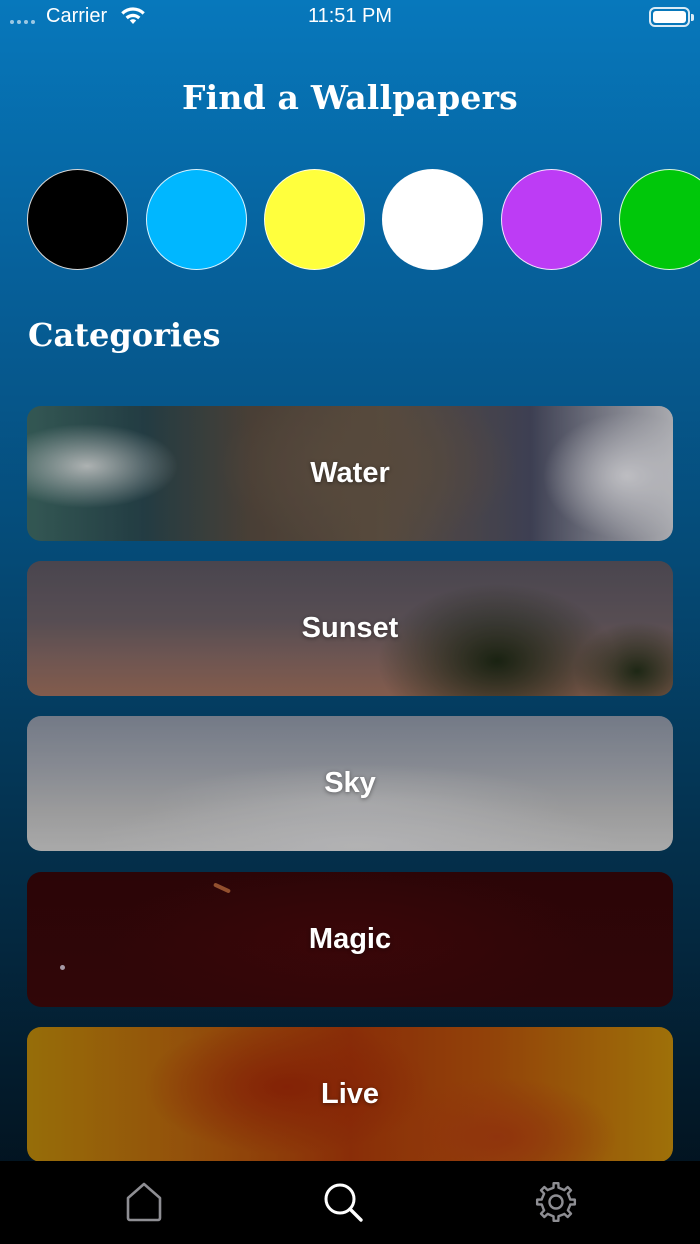  I want to click on category-card-magic: Magic, so click(350, 939).